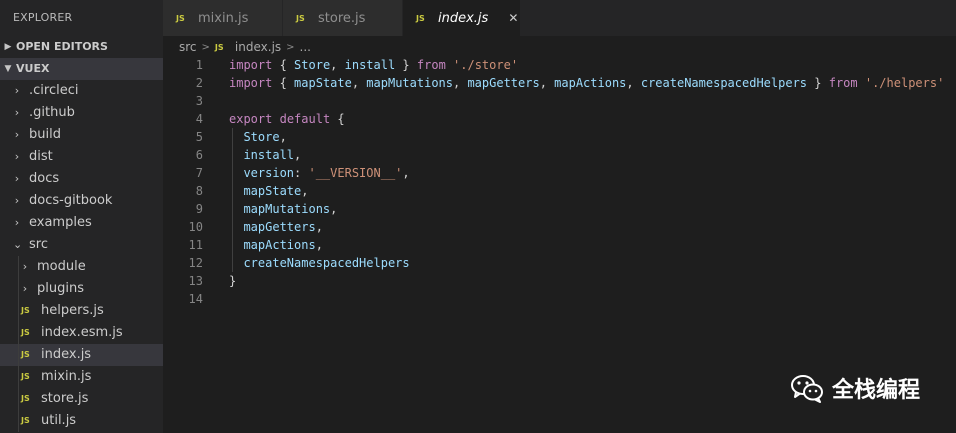 Image resolution: width=956 pixels, height=433 pixels. Describe the element at coordinates (59, 420) in the screenshot. I see `tree-item-label: util.js` at that location.